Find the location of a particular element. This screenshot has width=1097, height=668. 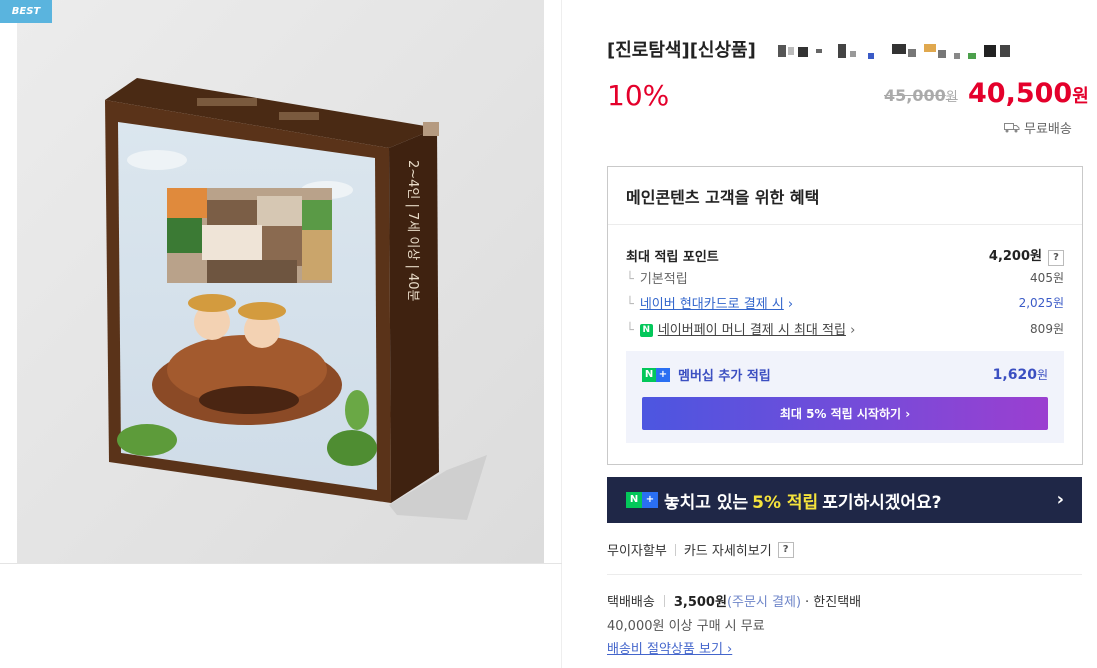

points-basic-row: └ 기본적립 405원 is located at coordinates (845, 277).